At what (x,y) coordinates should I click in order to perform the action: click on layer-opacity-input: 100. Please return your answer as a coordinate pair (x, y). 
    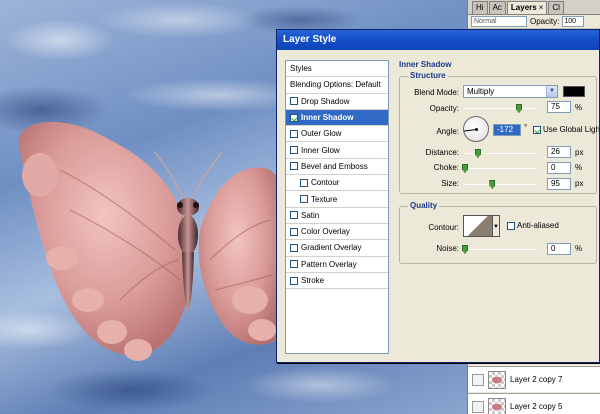
    Looking at the image, I should click on (573, 21).